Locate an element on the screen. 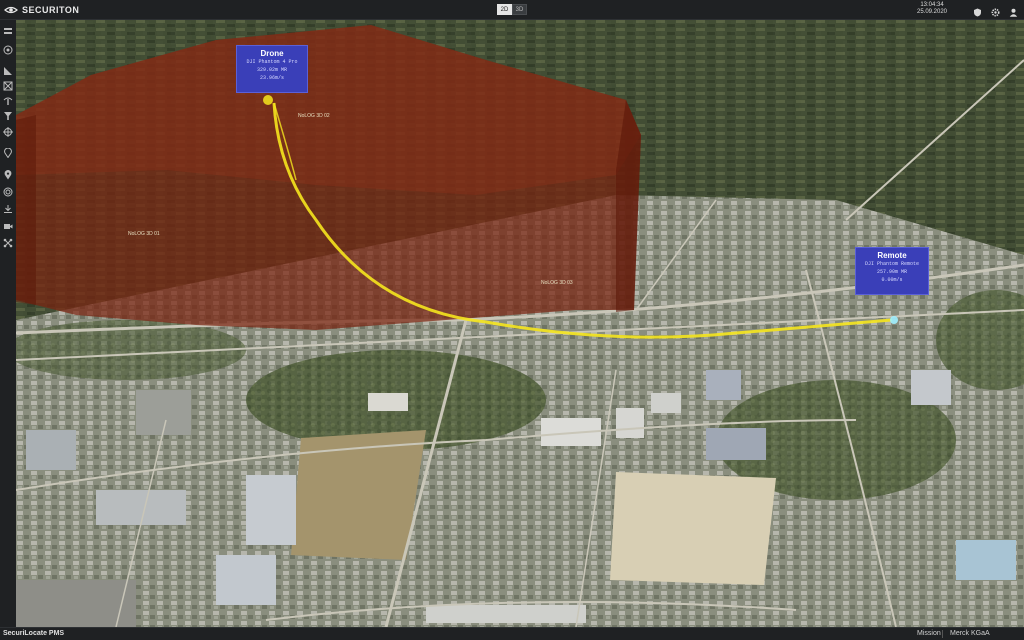 This screenshot has width=1024, height=640. drone-speed: 23.96m/s is located at coordinates (271, 78).